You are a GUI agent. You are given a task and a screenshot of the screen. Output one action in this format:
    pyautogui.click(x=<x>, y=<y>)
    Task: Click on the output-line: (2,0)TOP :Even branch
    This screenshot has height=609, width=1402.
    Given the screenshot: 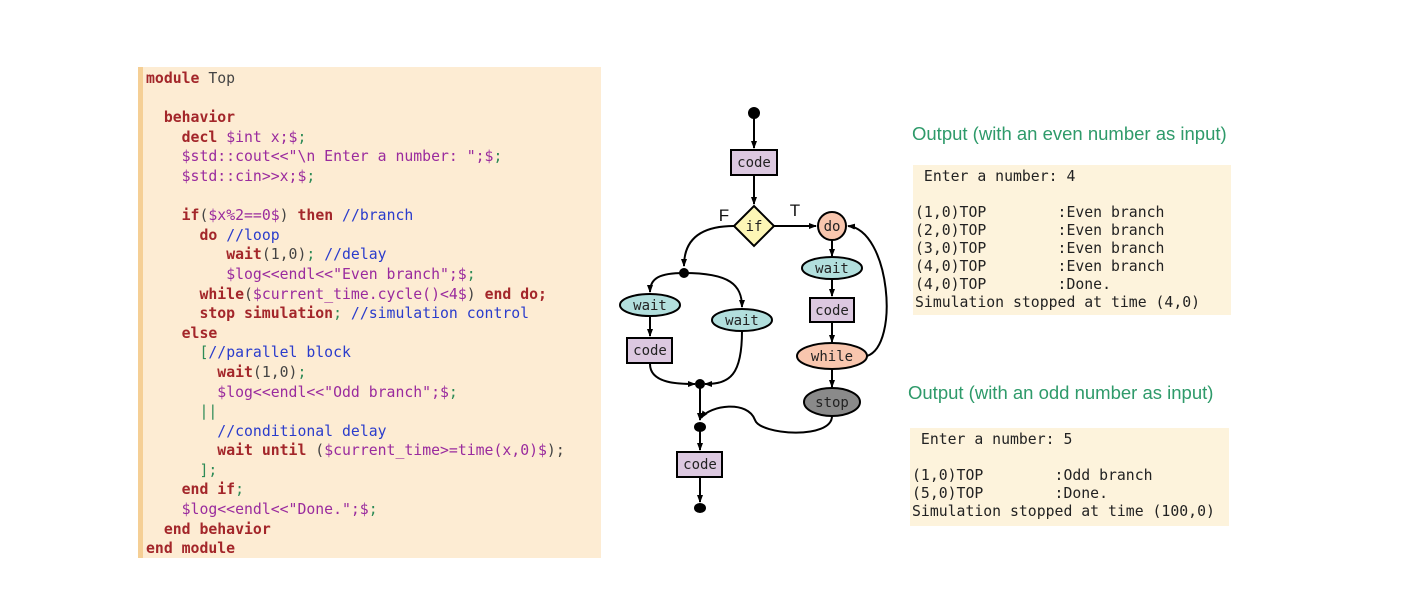 What is the action you would take?
    pyautogui.click(x=1040, y=230)
    